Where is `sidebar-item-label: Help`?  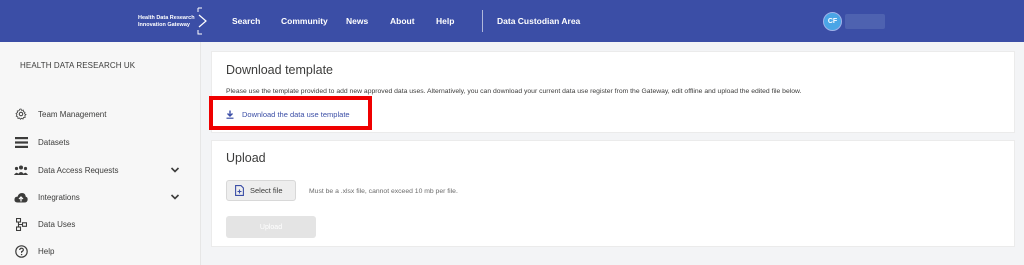
sidebar-item-label: Help is located at coordinates (46, 251).